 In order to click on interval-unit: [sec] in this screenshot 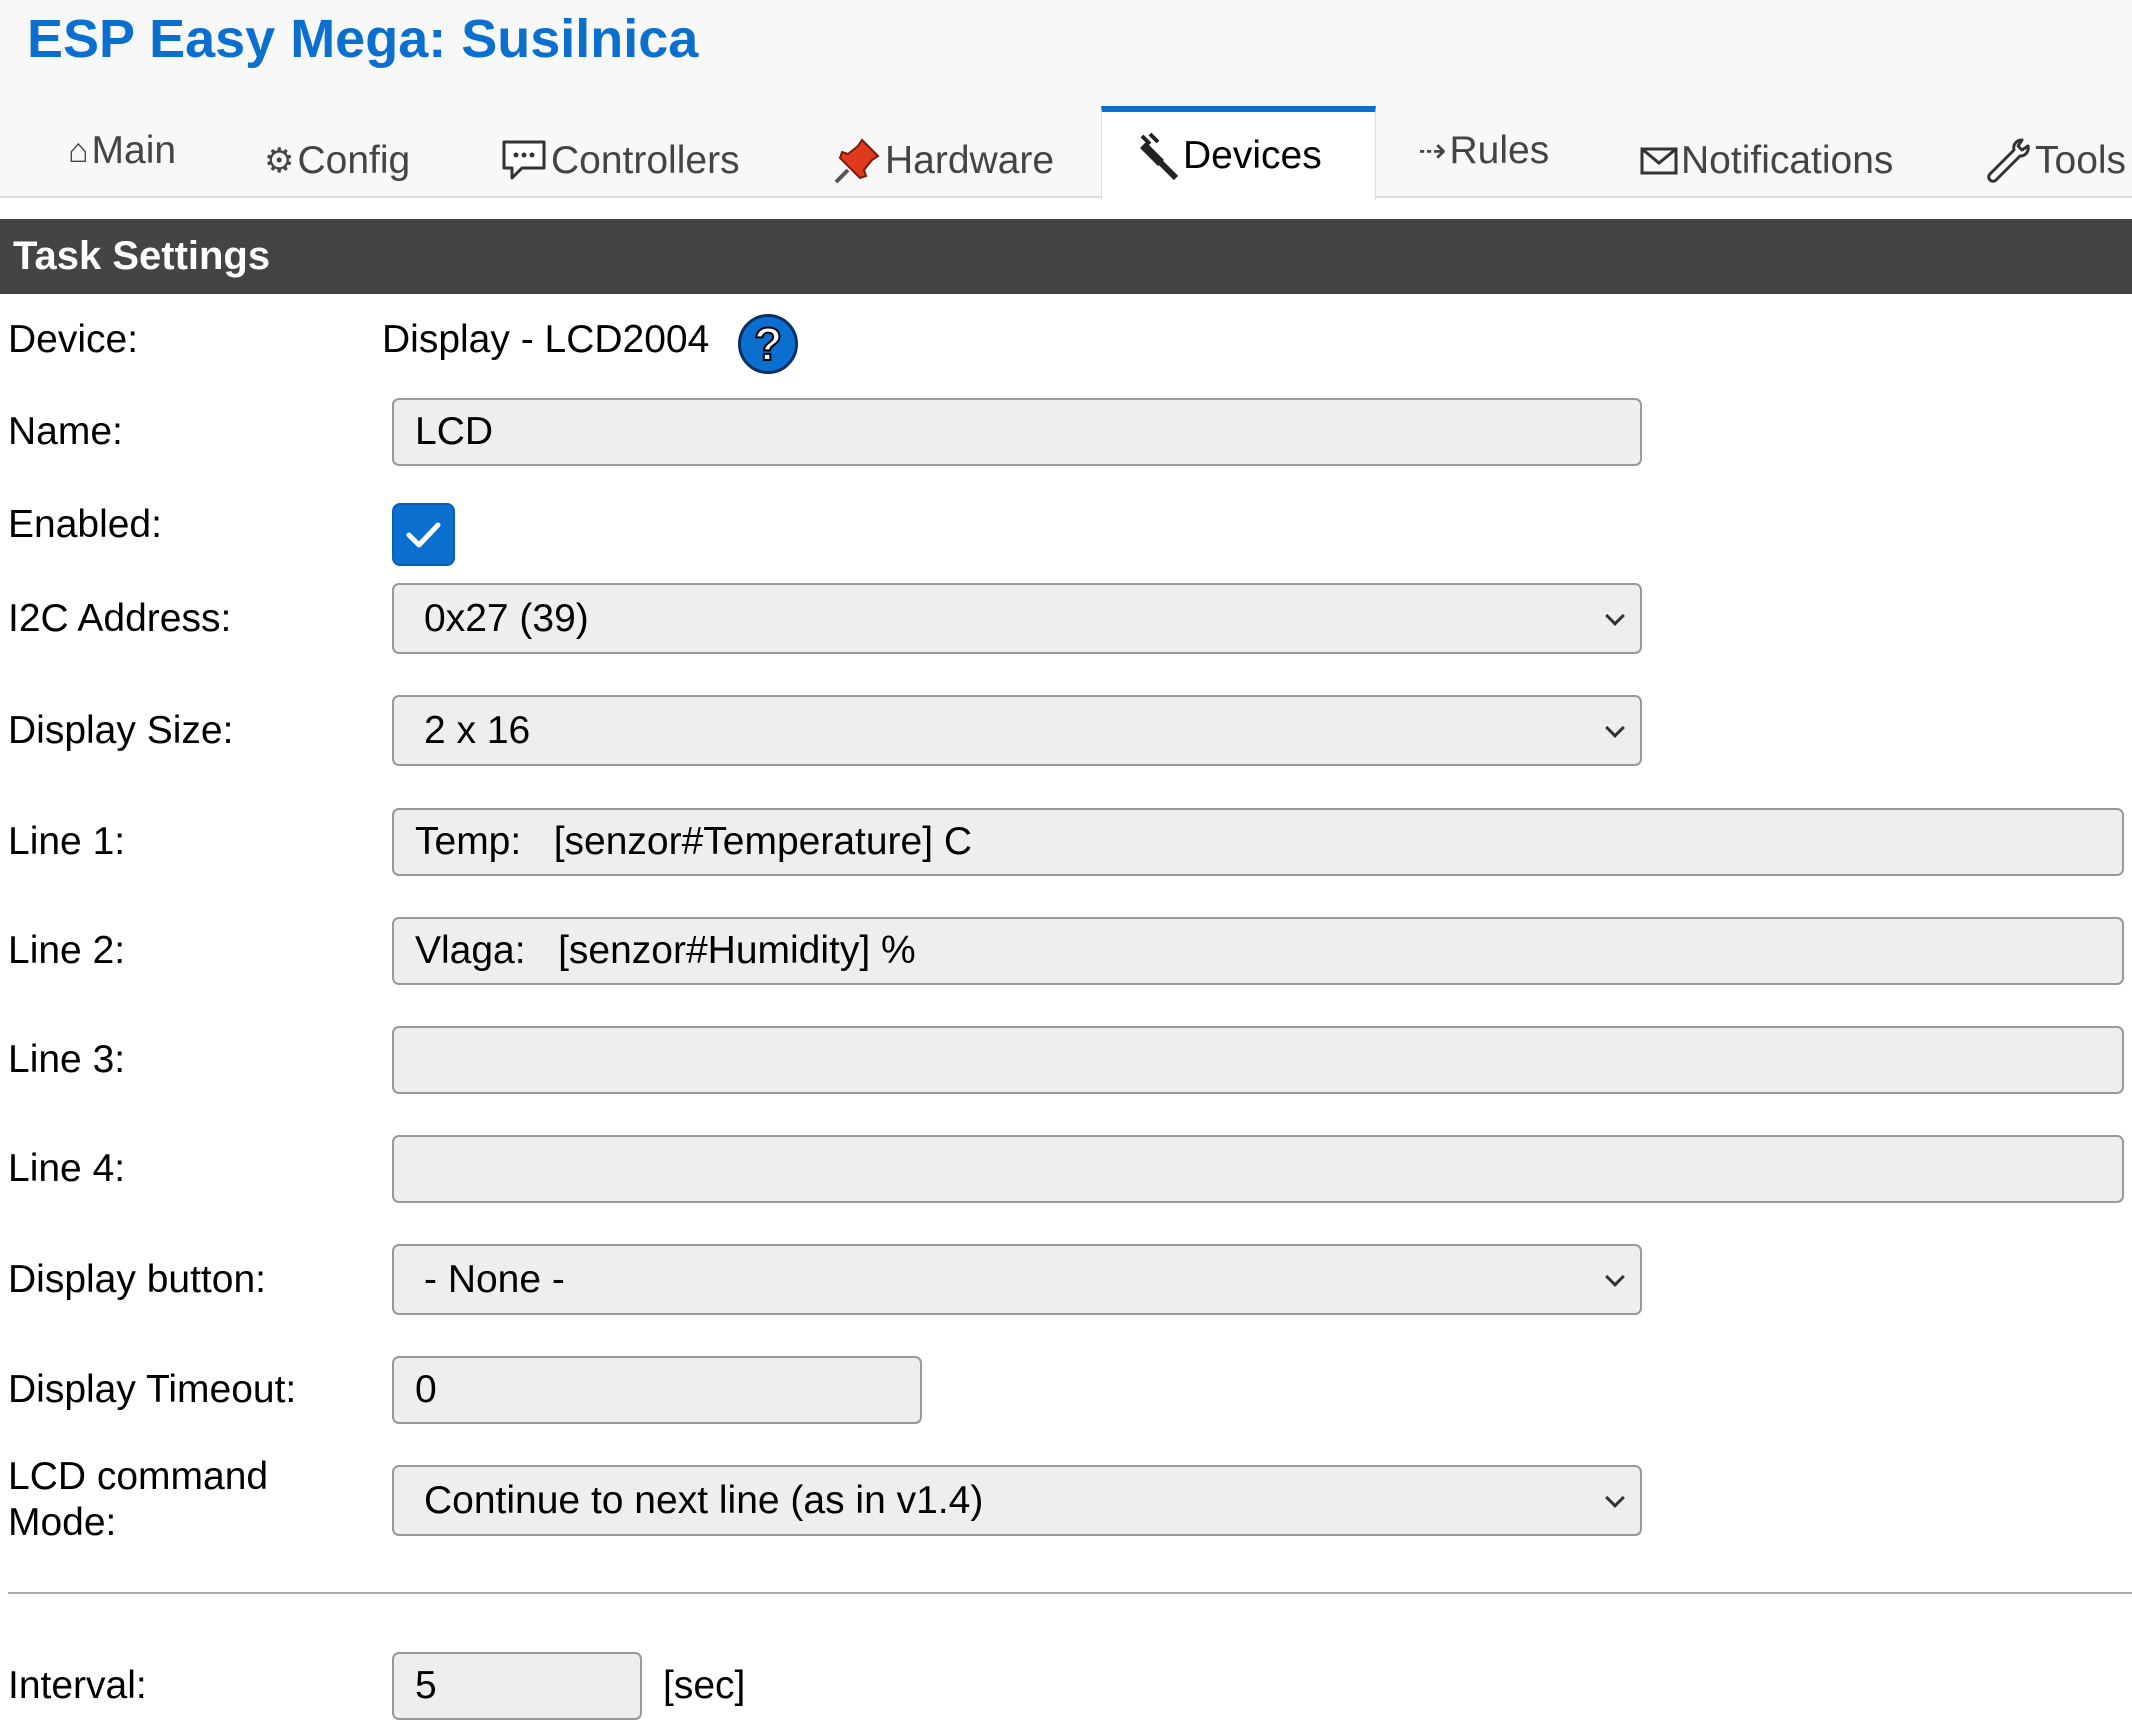, I will do `click(704, 1685)`.